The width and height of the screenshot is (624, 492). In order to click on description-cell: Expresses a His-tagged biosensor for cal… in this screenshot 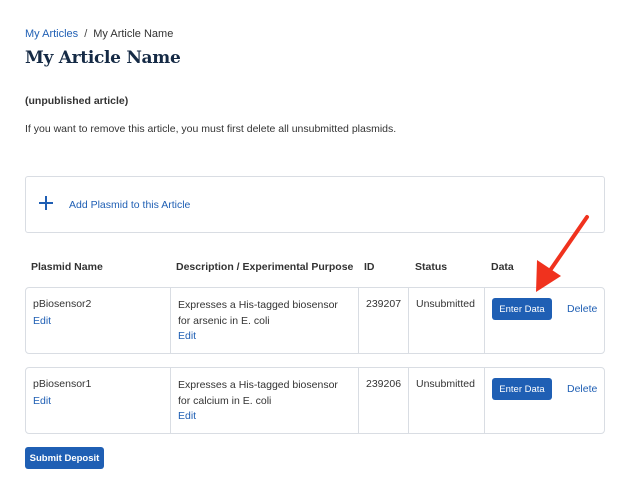, I will do `click(265, 400)`.